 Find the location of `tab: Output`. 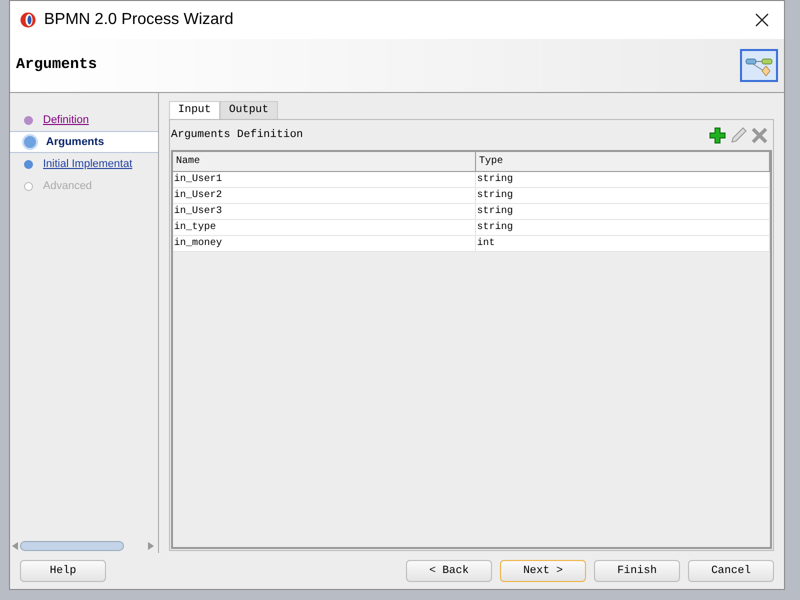

tab: Output is located at coordinates (249, 110).